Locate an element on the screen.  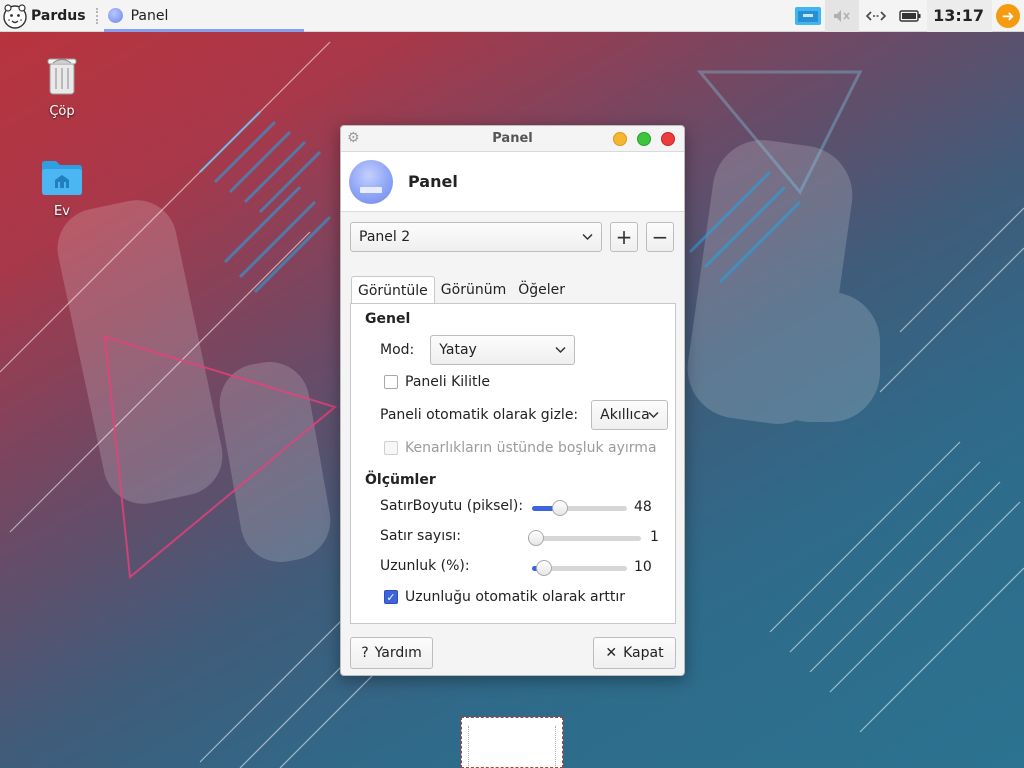
minus-icon: − is located at coordinates (660, 237).